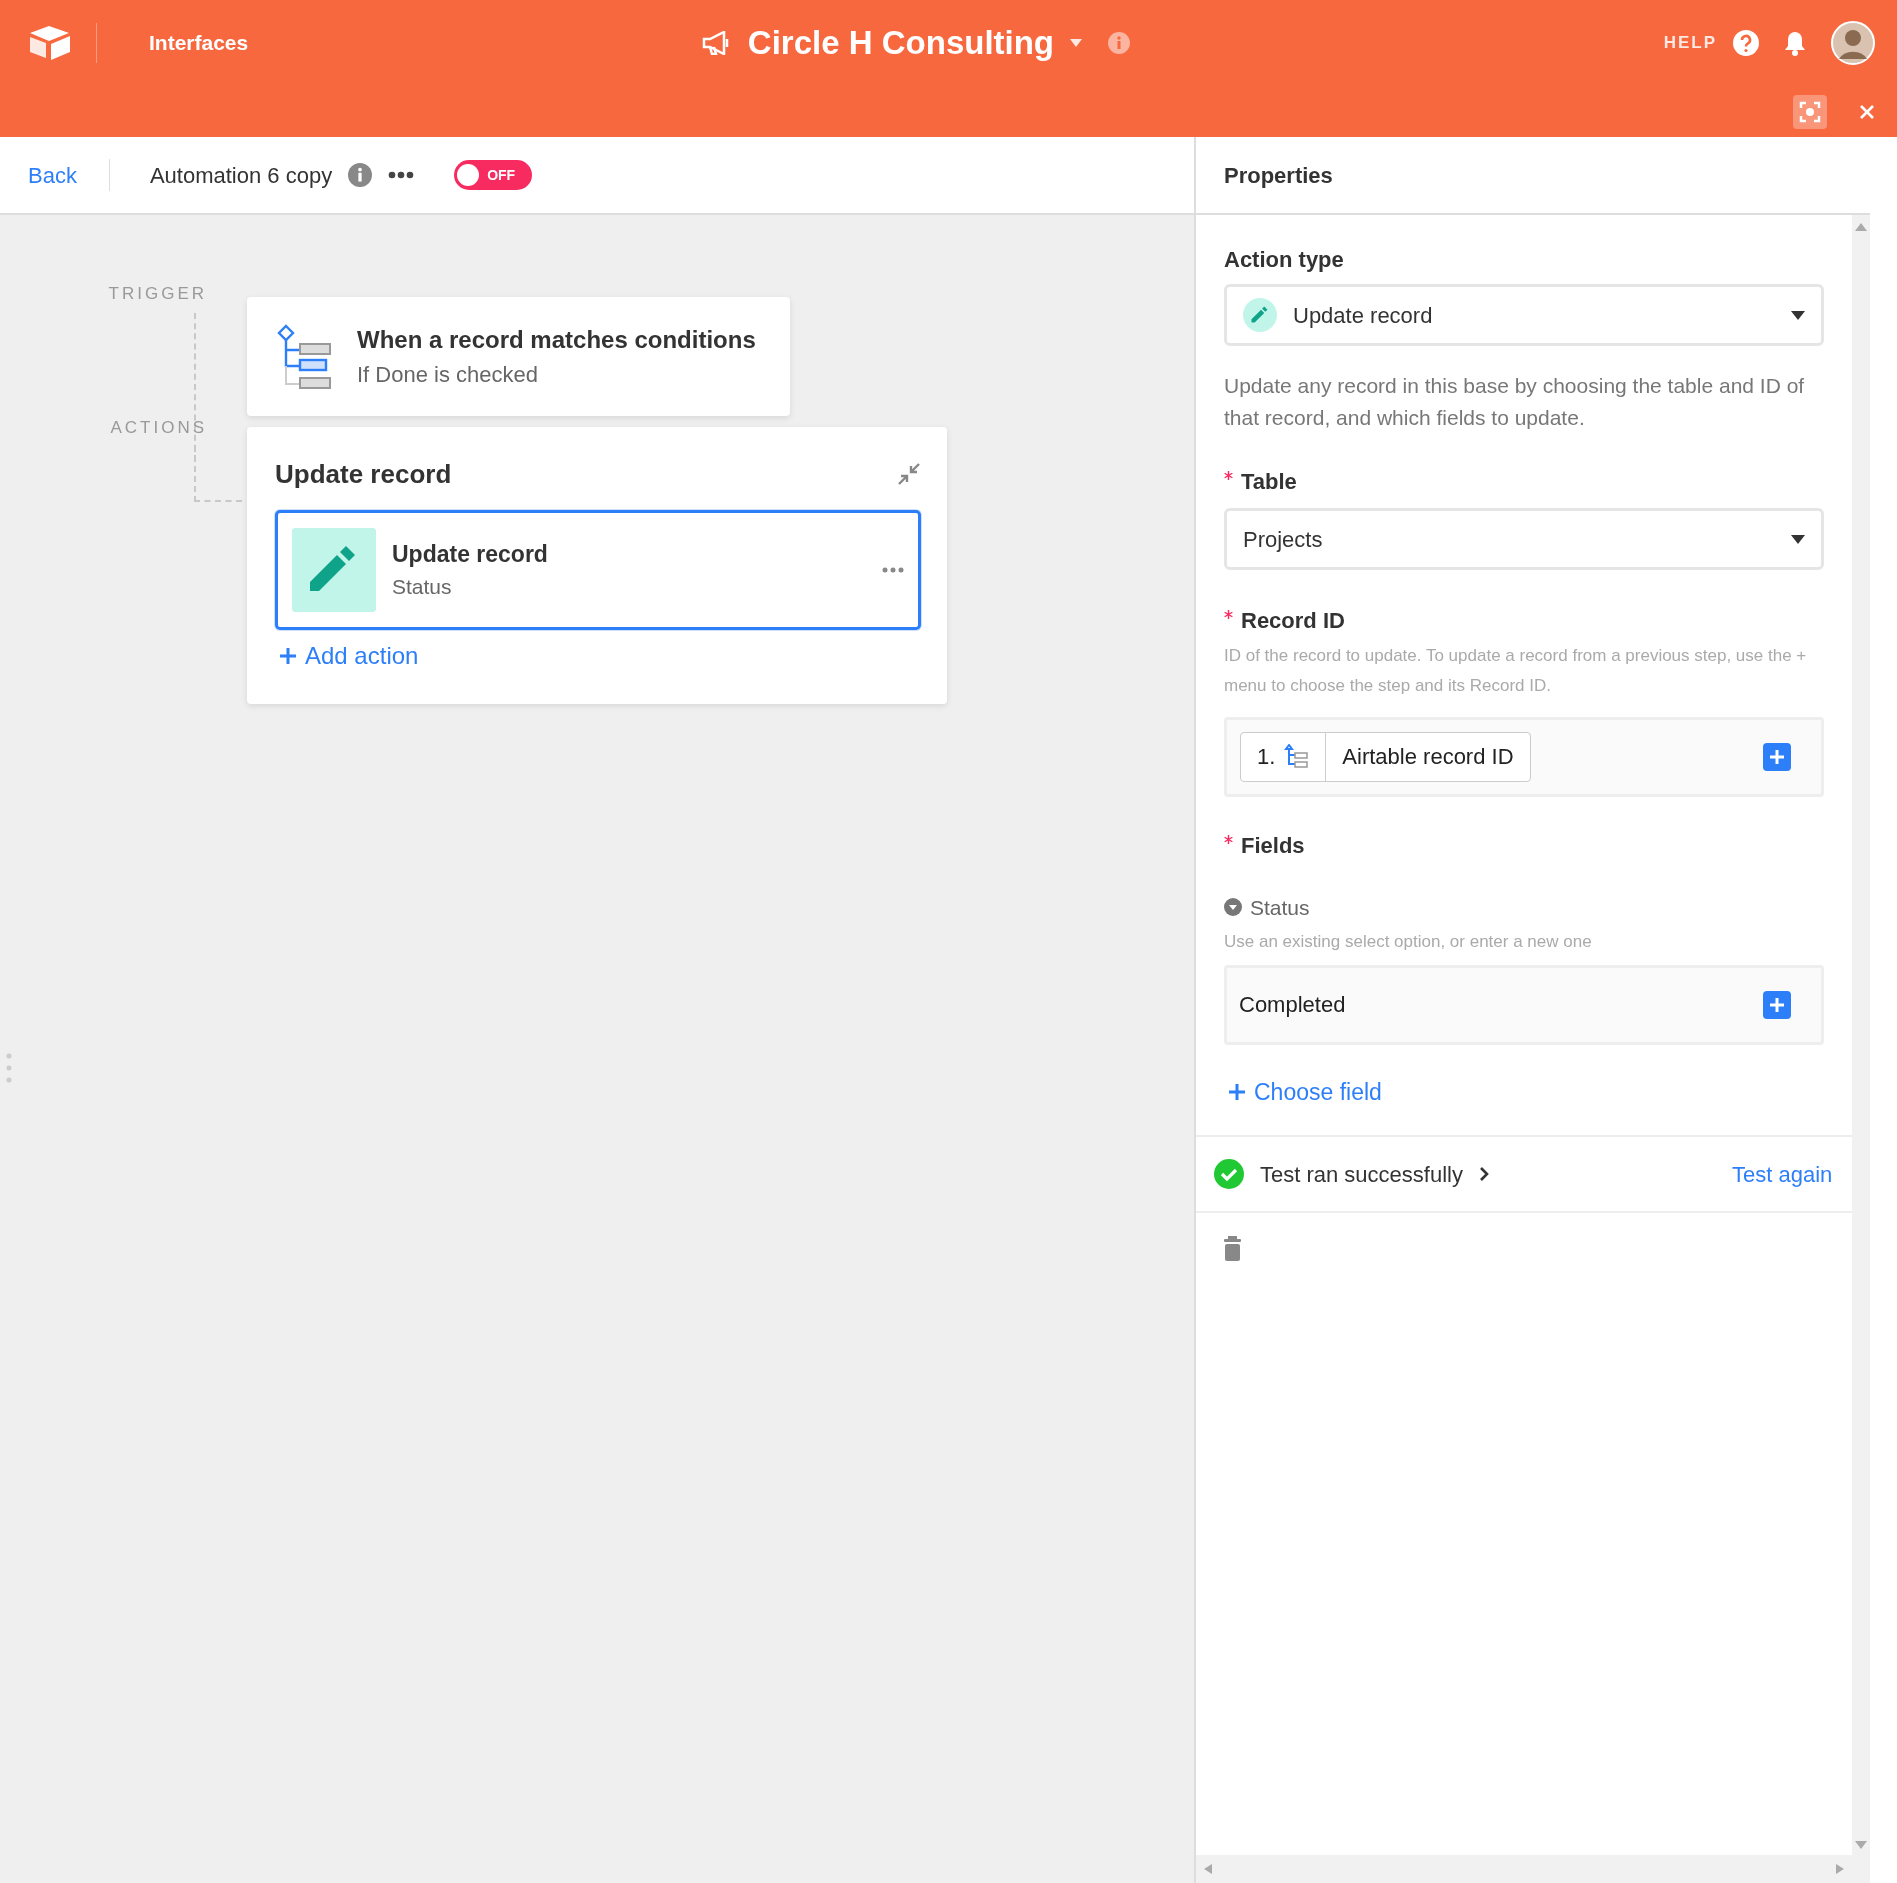  Describe the element at coordinates (598, 569) in the screenshot. I see `action-card: Update record Status` at that location.